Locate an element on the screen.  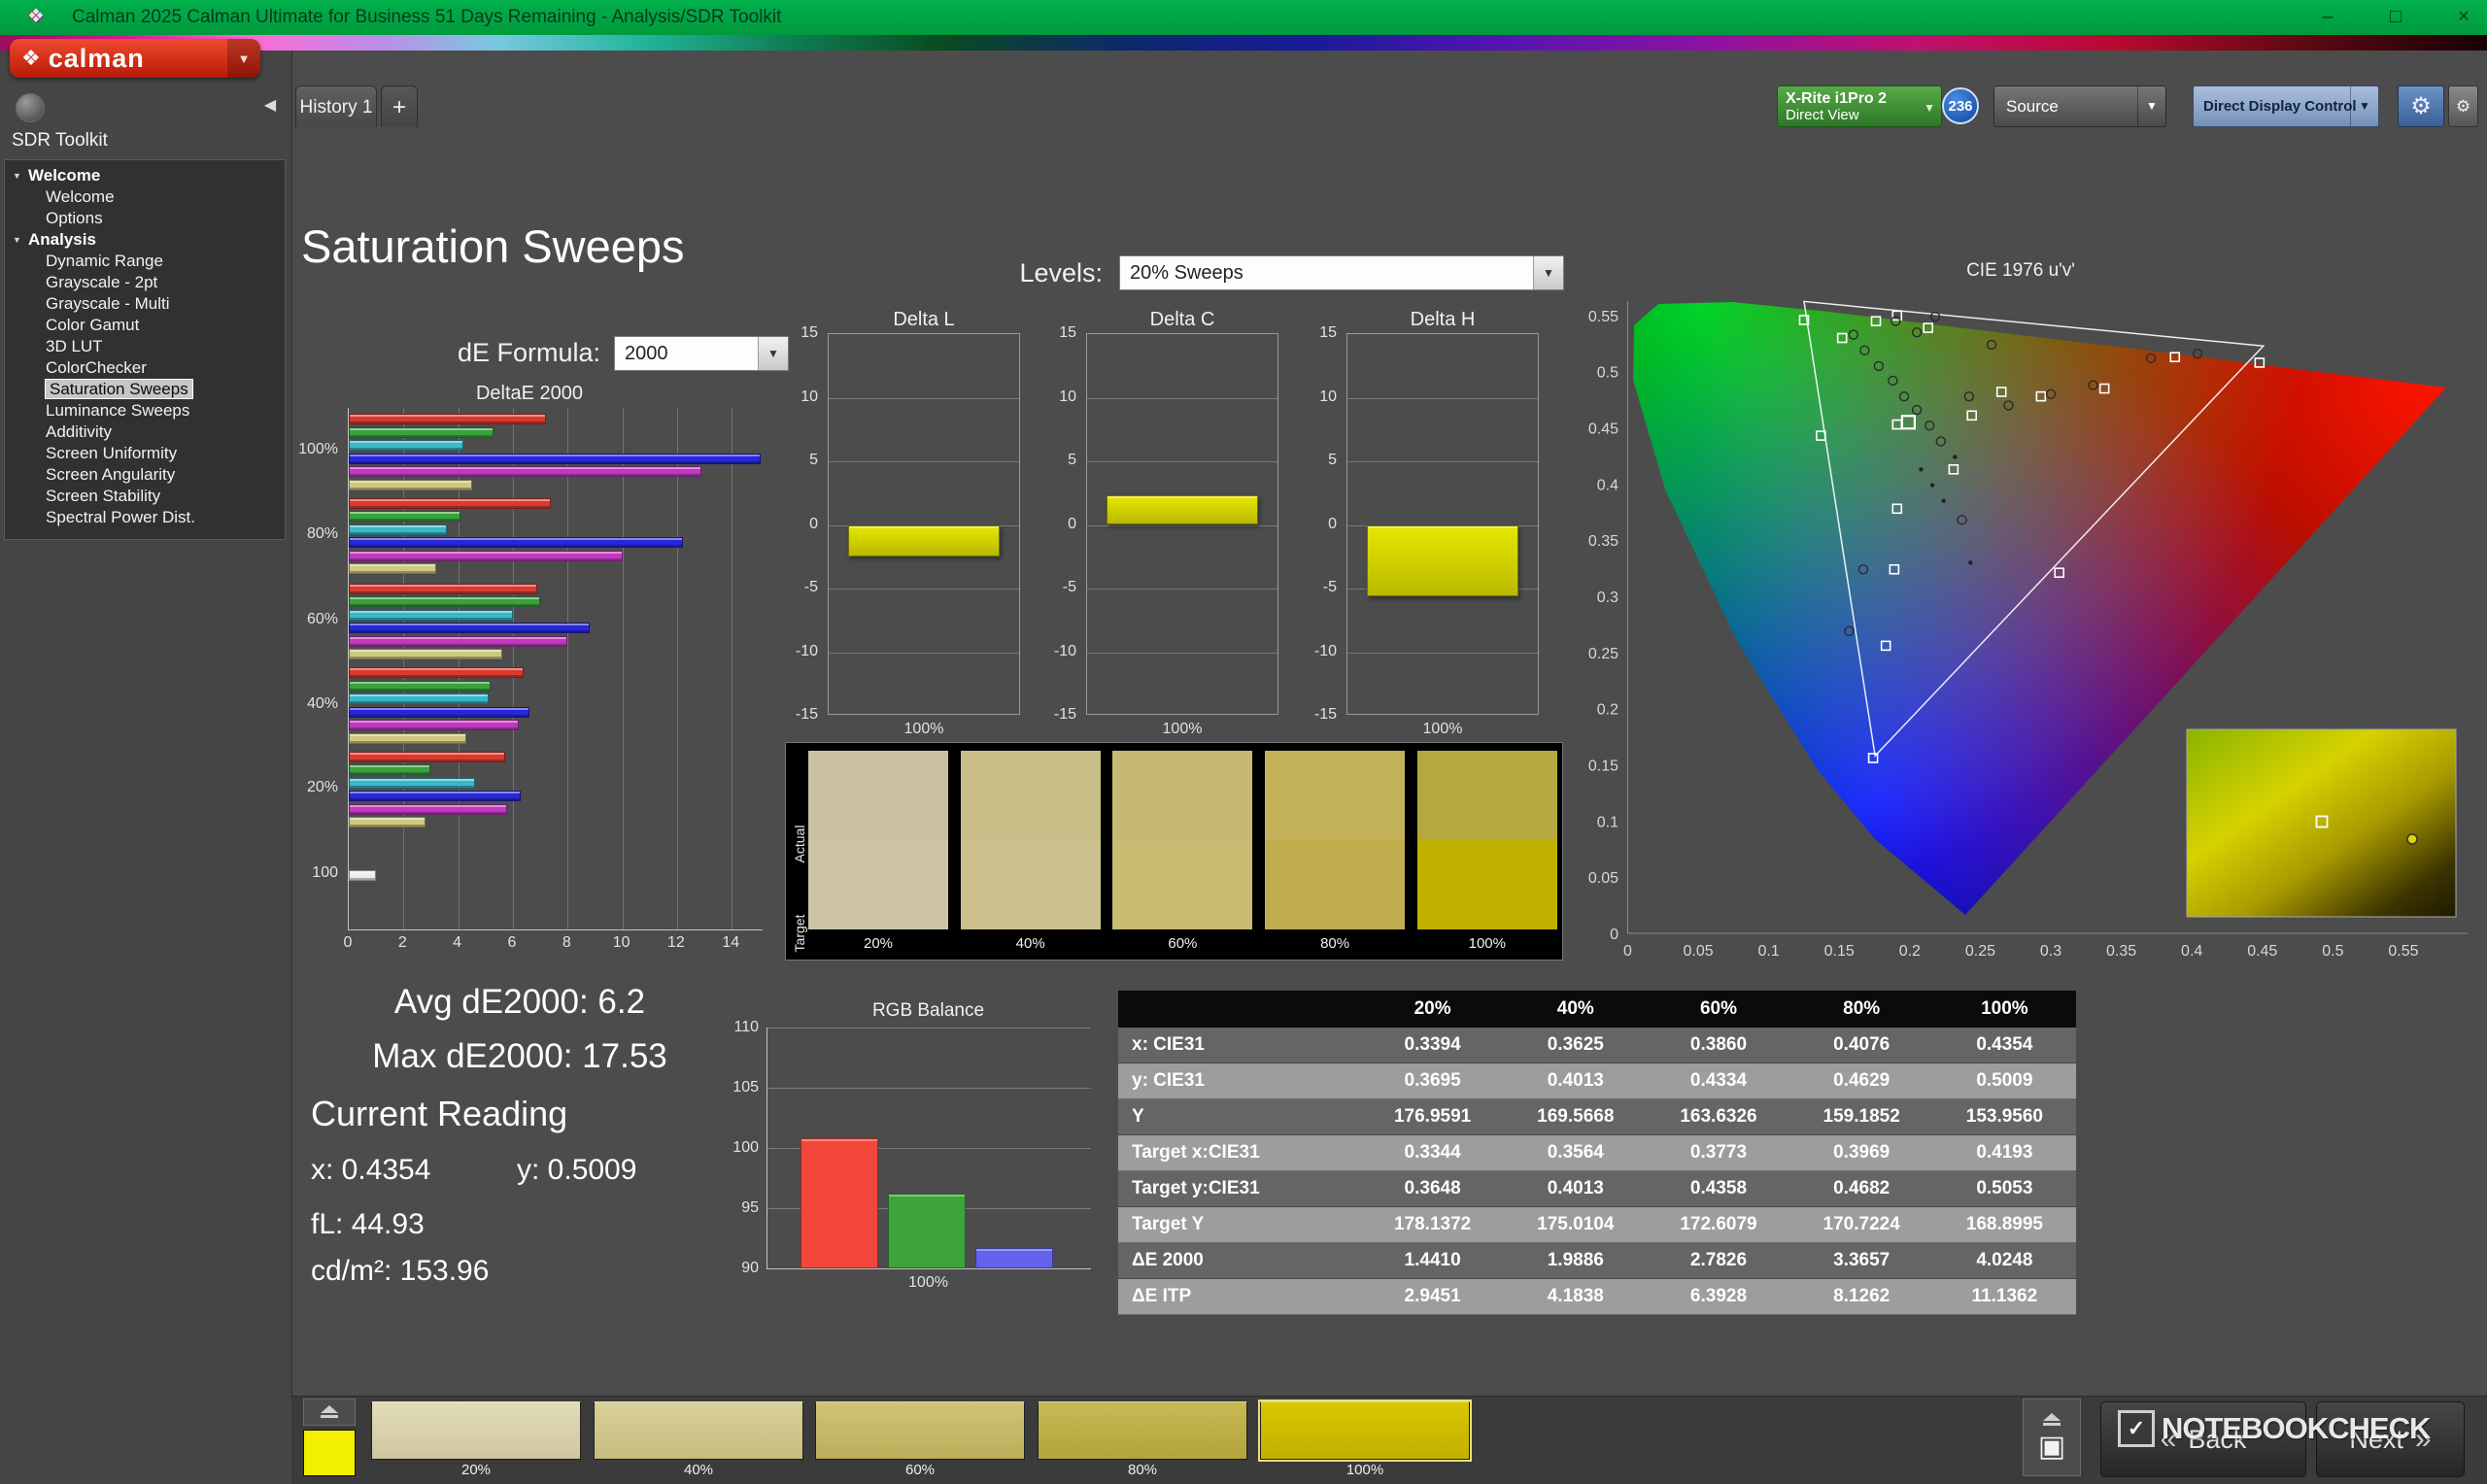
sidebar-item-3d-lut: 3D LUT is located at coordinates (145, 346).